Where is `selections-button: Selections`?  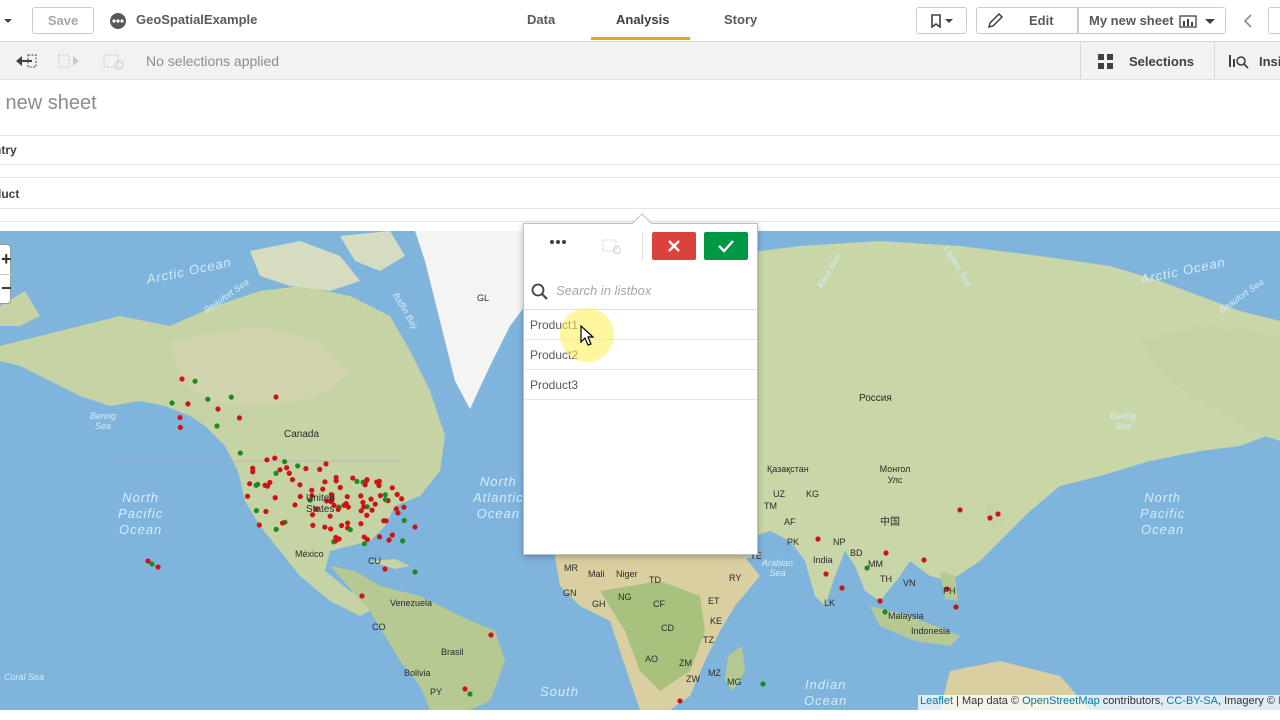
selections-button: Selections is located at coordinates (1161, 61).